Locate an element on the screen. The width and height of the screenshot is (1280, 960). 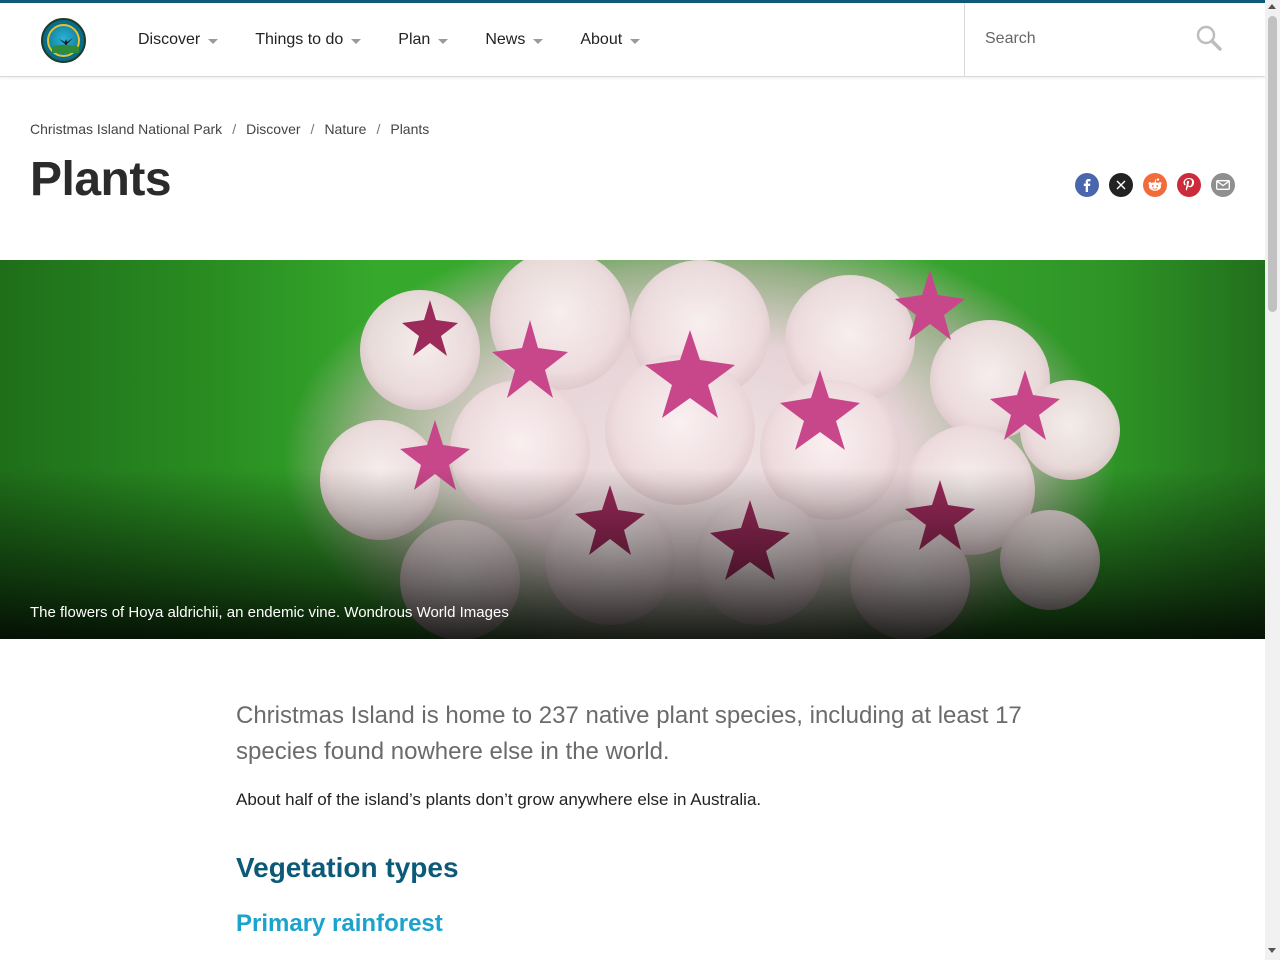
pinterest-icon is located at coordinates (1189, 184).